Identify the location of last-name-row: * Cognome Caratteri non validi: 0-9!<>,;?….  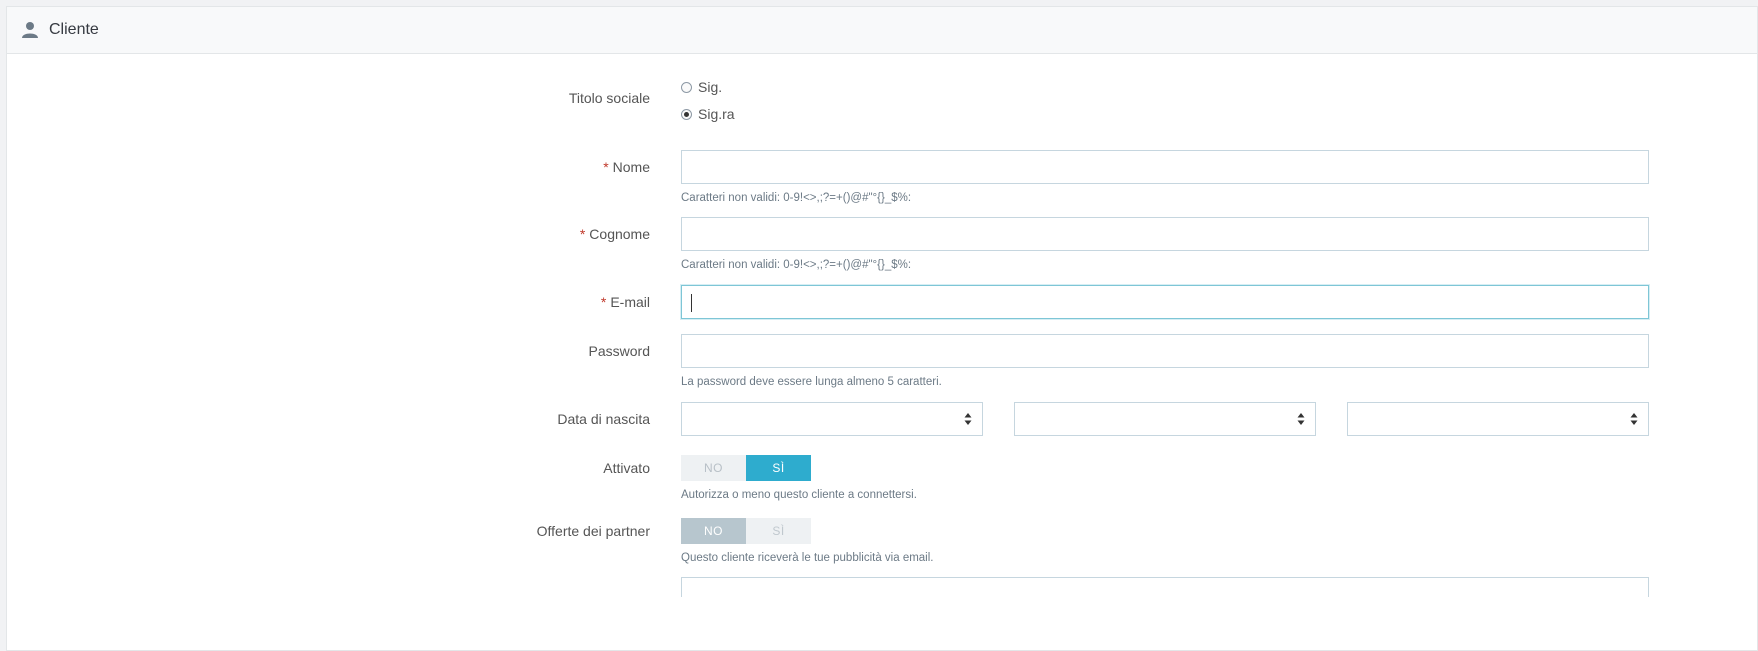
(882, 247).